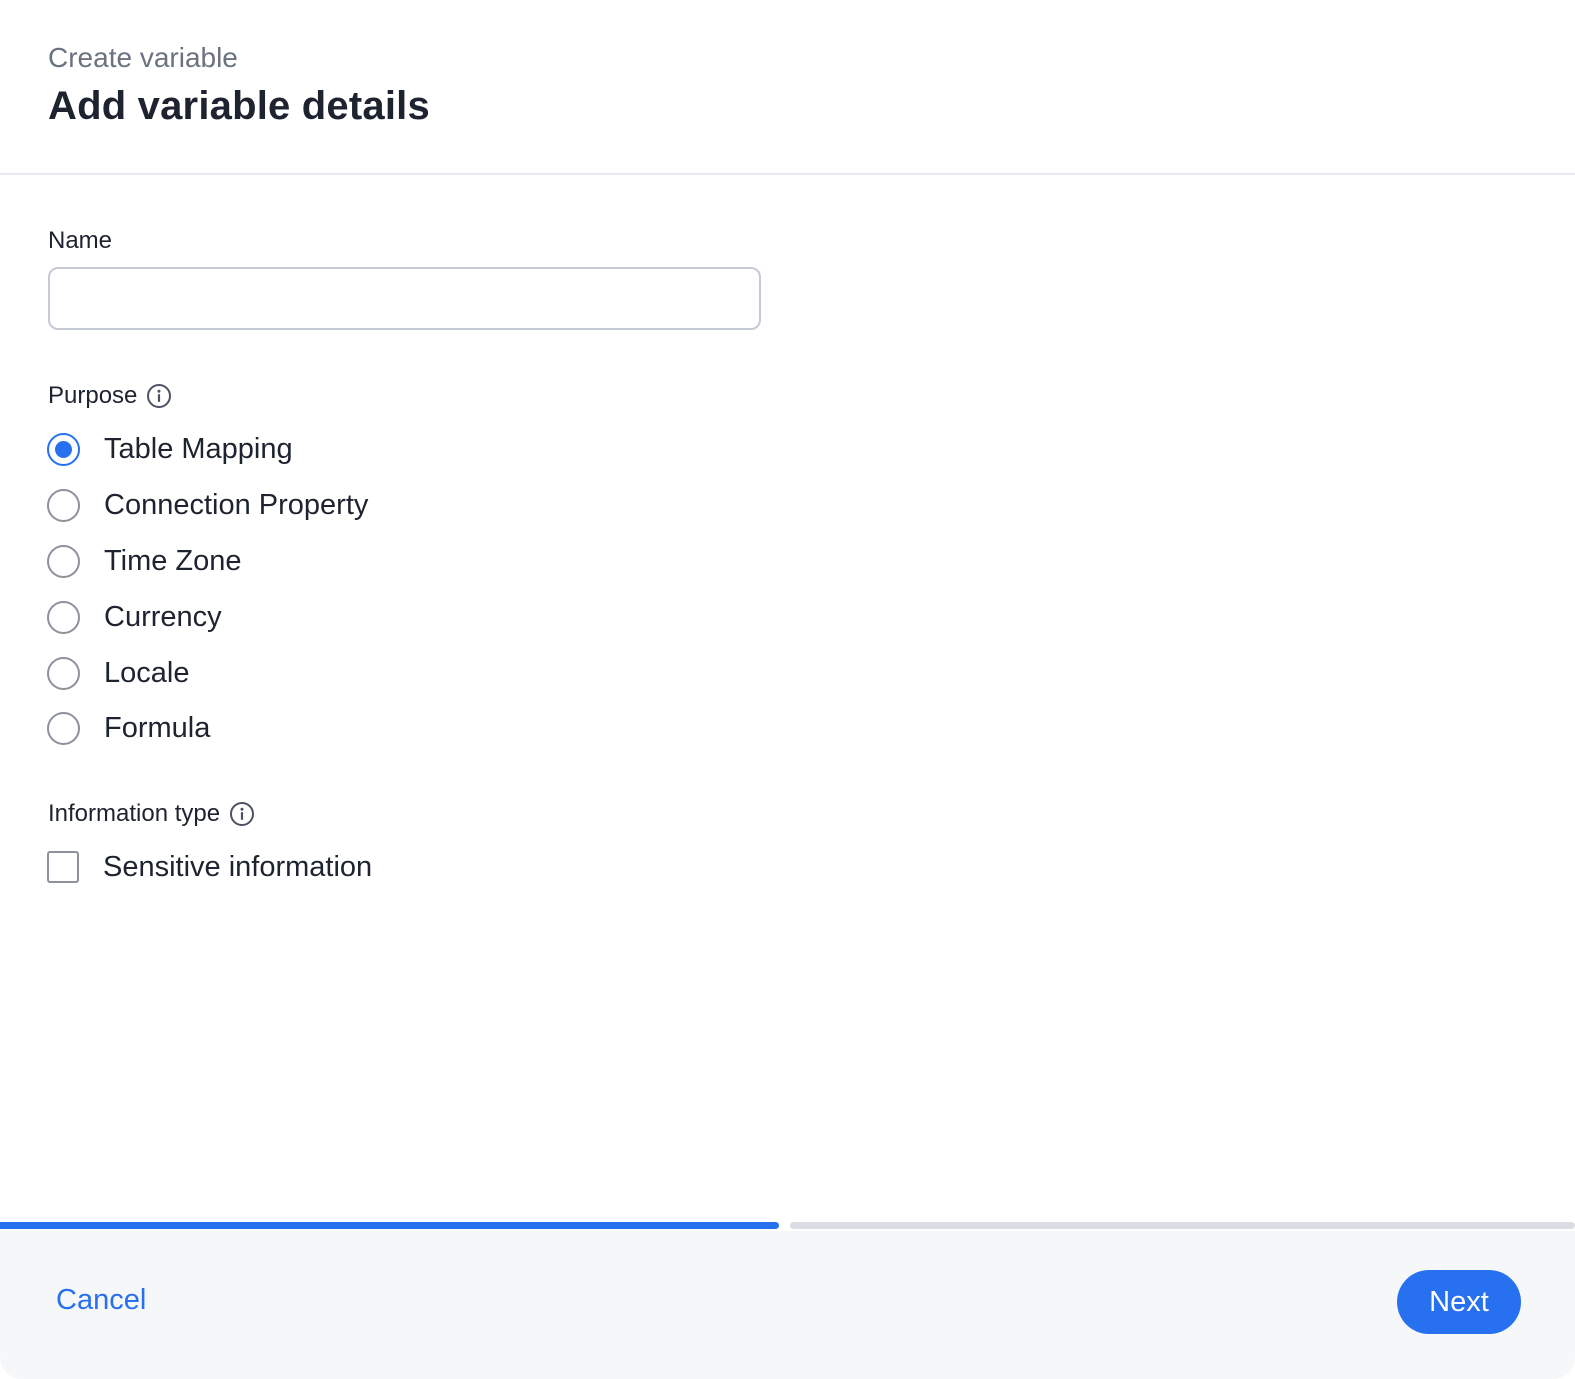 Image resolution: width=1575 pixels, height=1379 pixels. I want to click on information-type-label: Information type, so click(151, 814).